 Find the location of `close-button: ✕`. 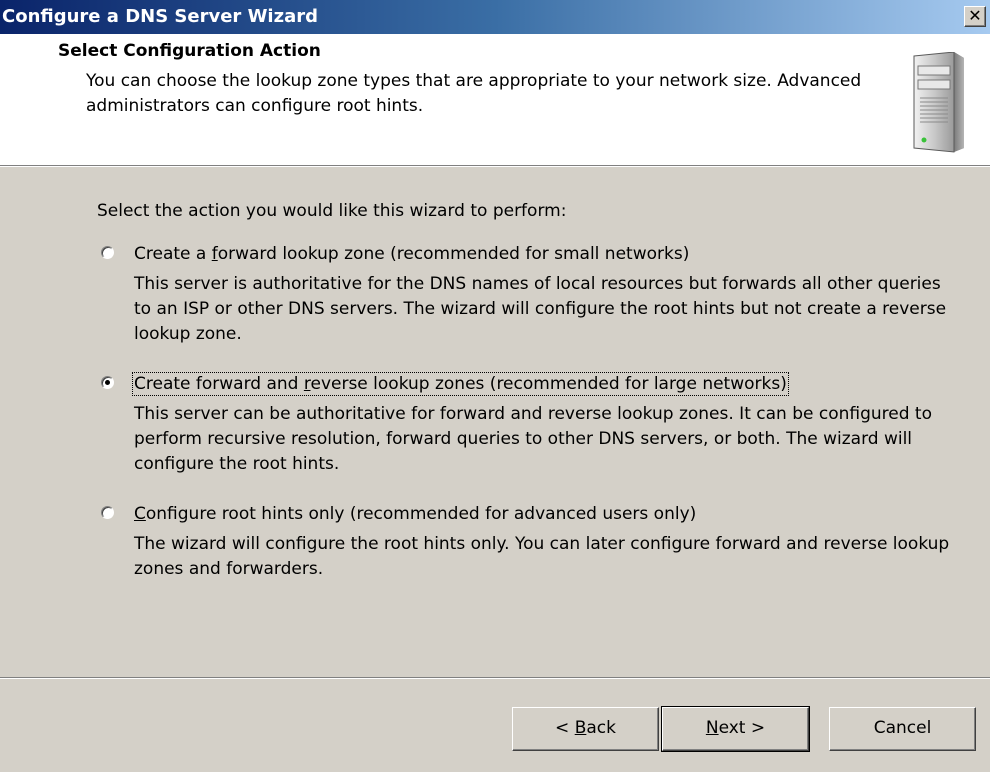

close-button: ✕ is located at coordinates (975, 16).